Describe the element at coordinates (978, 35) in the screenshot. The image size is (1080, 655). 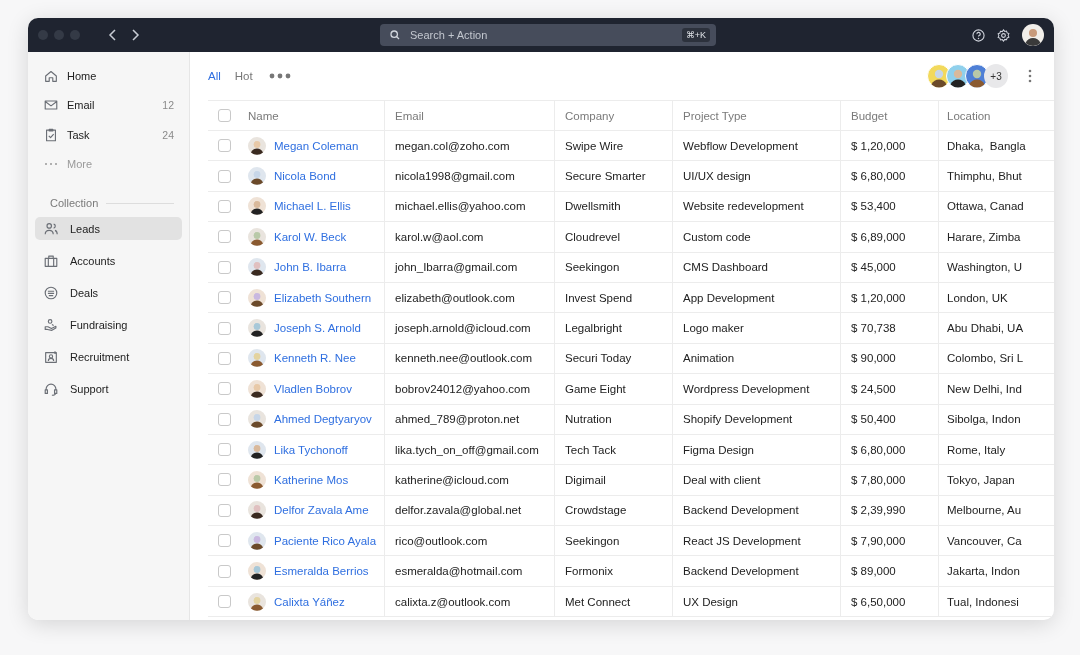
I see `help-icon` at that location.